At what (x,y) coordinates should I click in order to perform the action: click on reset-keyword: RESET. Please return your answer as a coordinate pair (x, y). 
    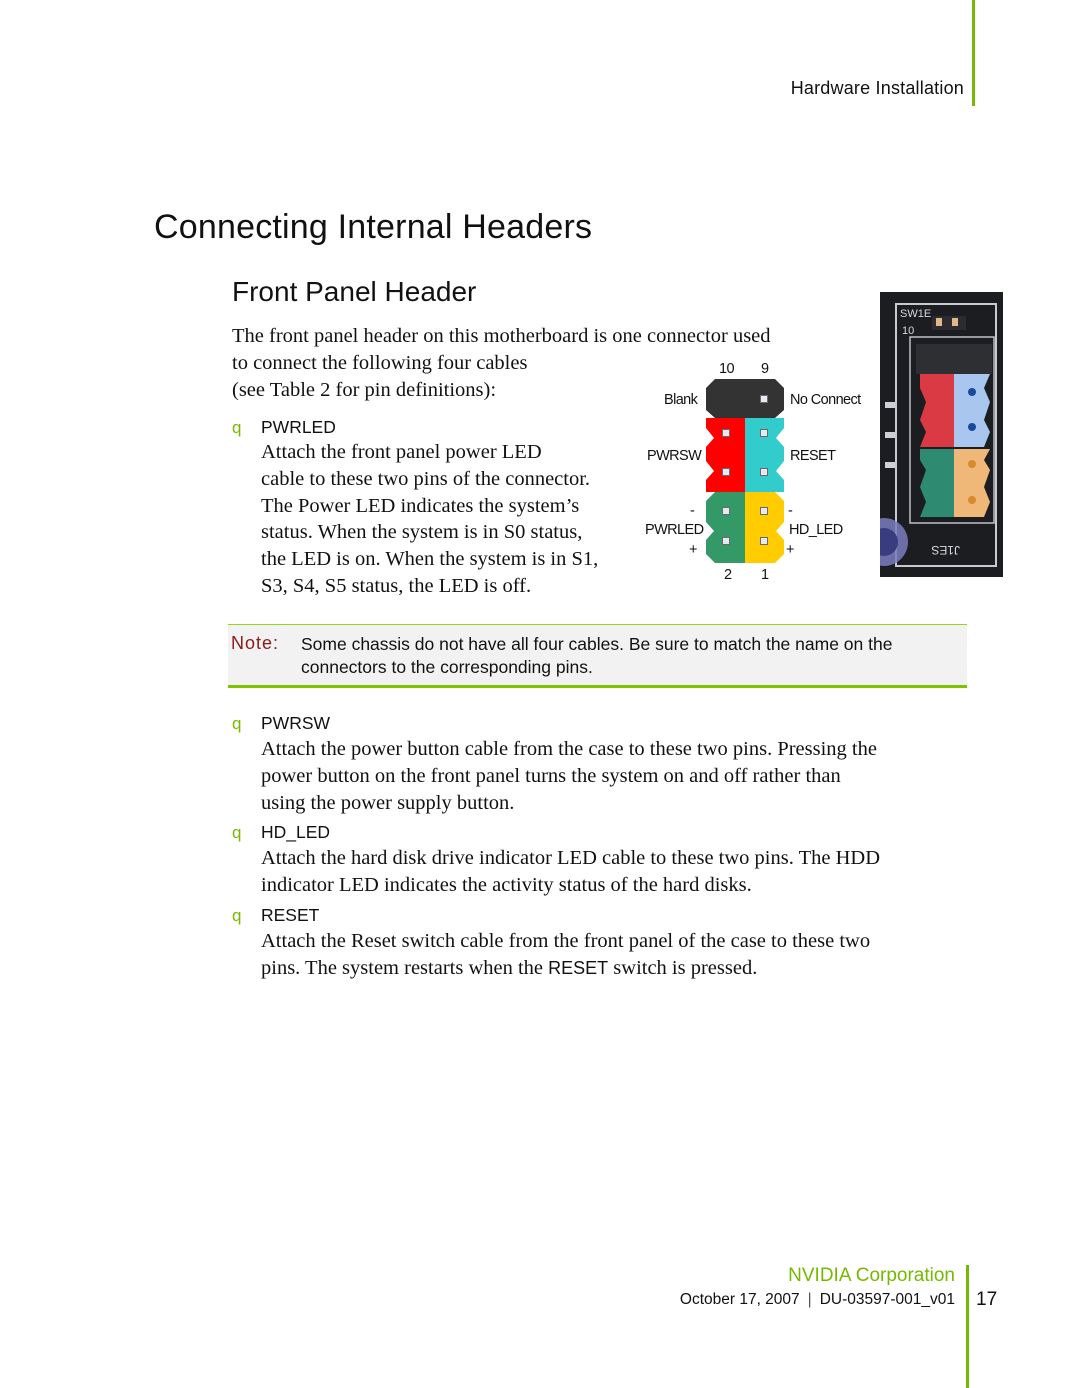
    Looking at the image, I should click on (578, 967).